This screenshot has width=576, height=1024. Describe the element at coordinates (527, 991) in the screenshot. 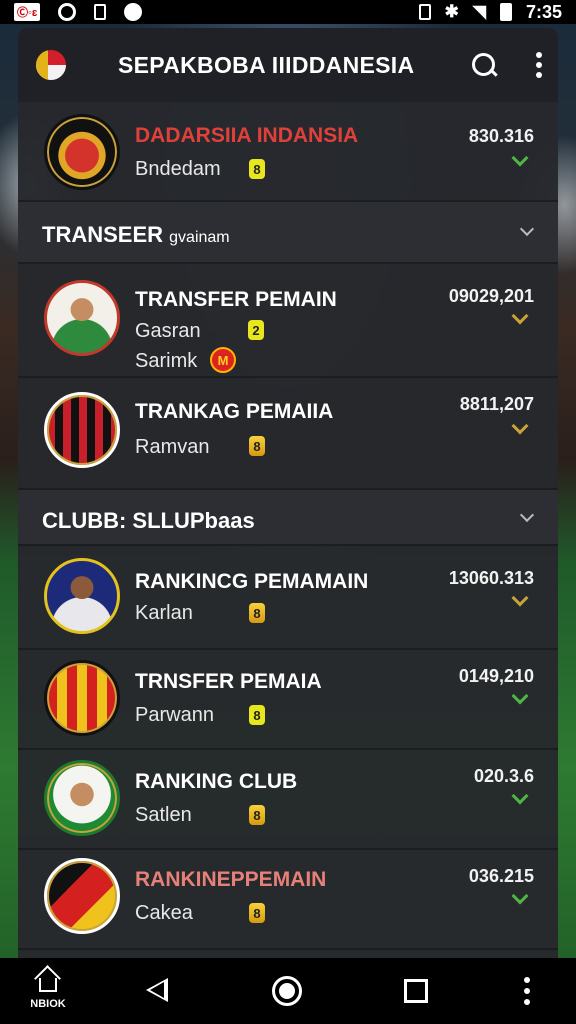

I see `nav-more-icon` at that location.